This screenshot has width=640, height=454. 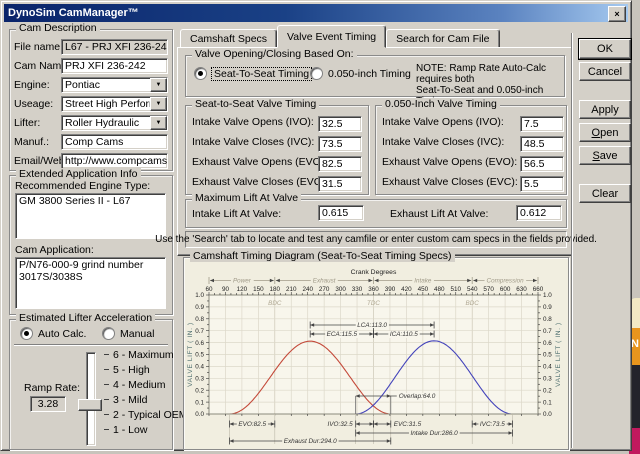 I want to click on manual-radio: Manual, so click(x=128, y=333).